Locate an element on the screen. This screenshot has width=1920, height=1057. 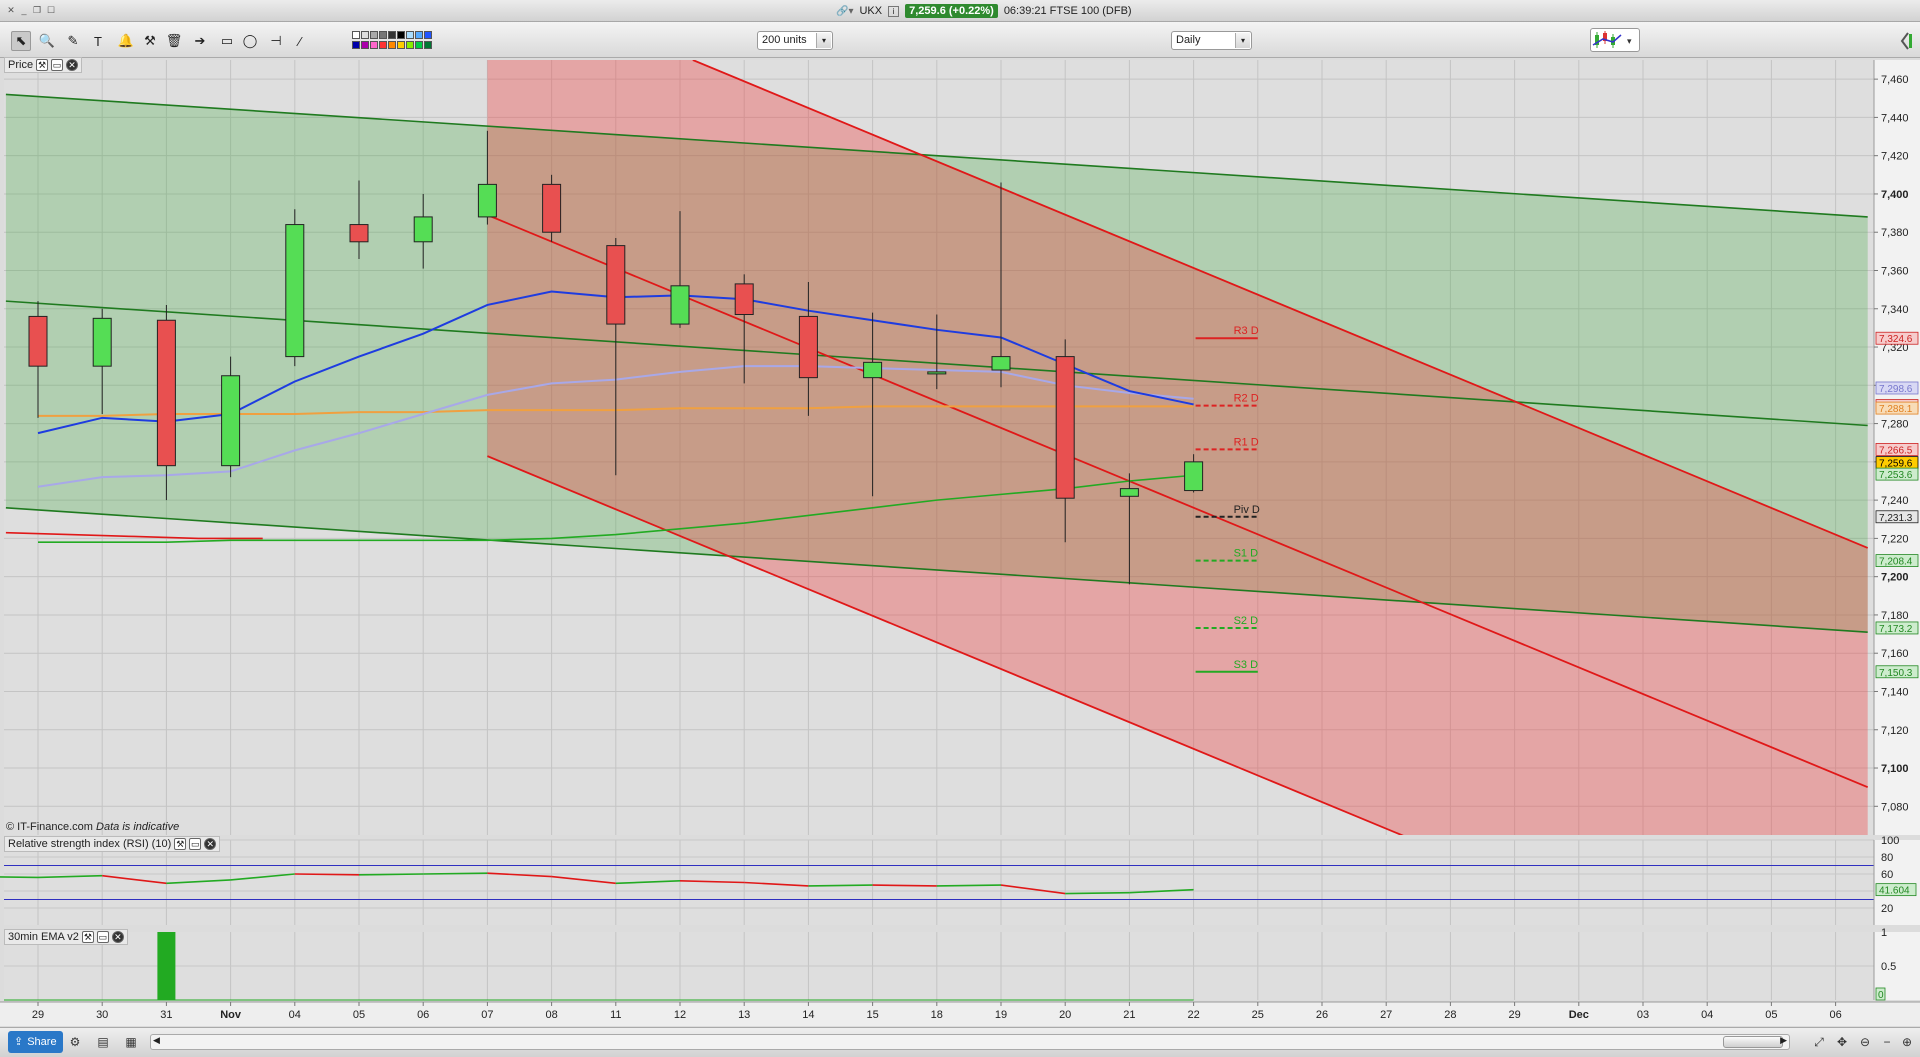
x-tick-label: 21 is located at coordinates (1129, 1015).